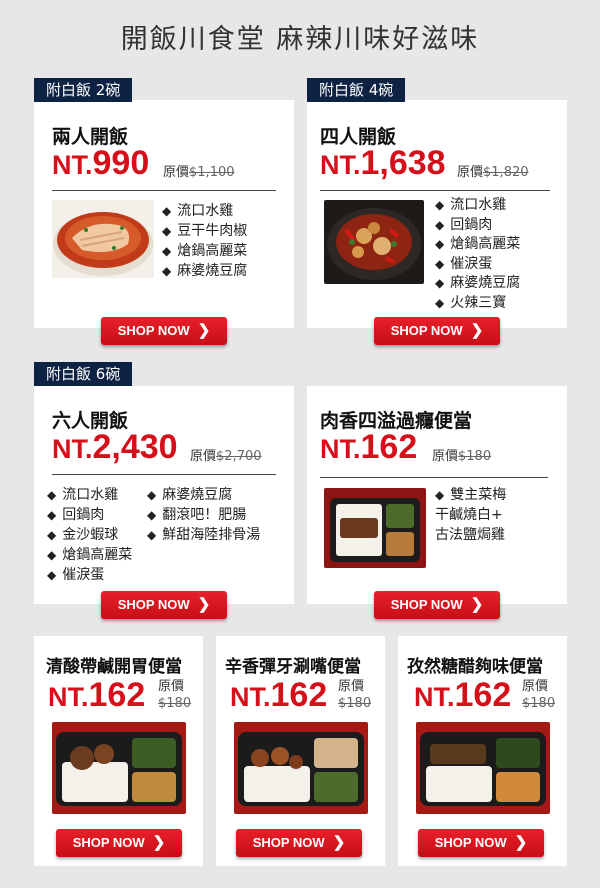 The image size is (600, 888). I want to click on dish-list: 流口水雞 豆干牛肉椒 熗鍋高麗菜 麻婆燒豆腐, so click(204, 241).